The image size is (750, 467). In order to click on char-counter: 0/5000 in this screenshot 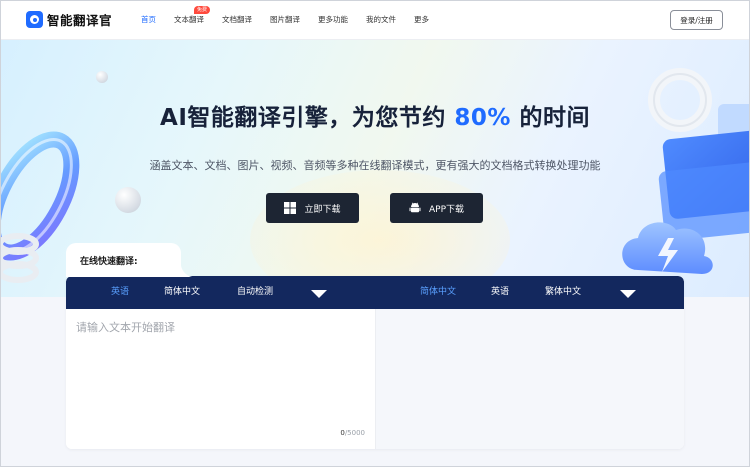, I will do `click(352, 433)`.